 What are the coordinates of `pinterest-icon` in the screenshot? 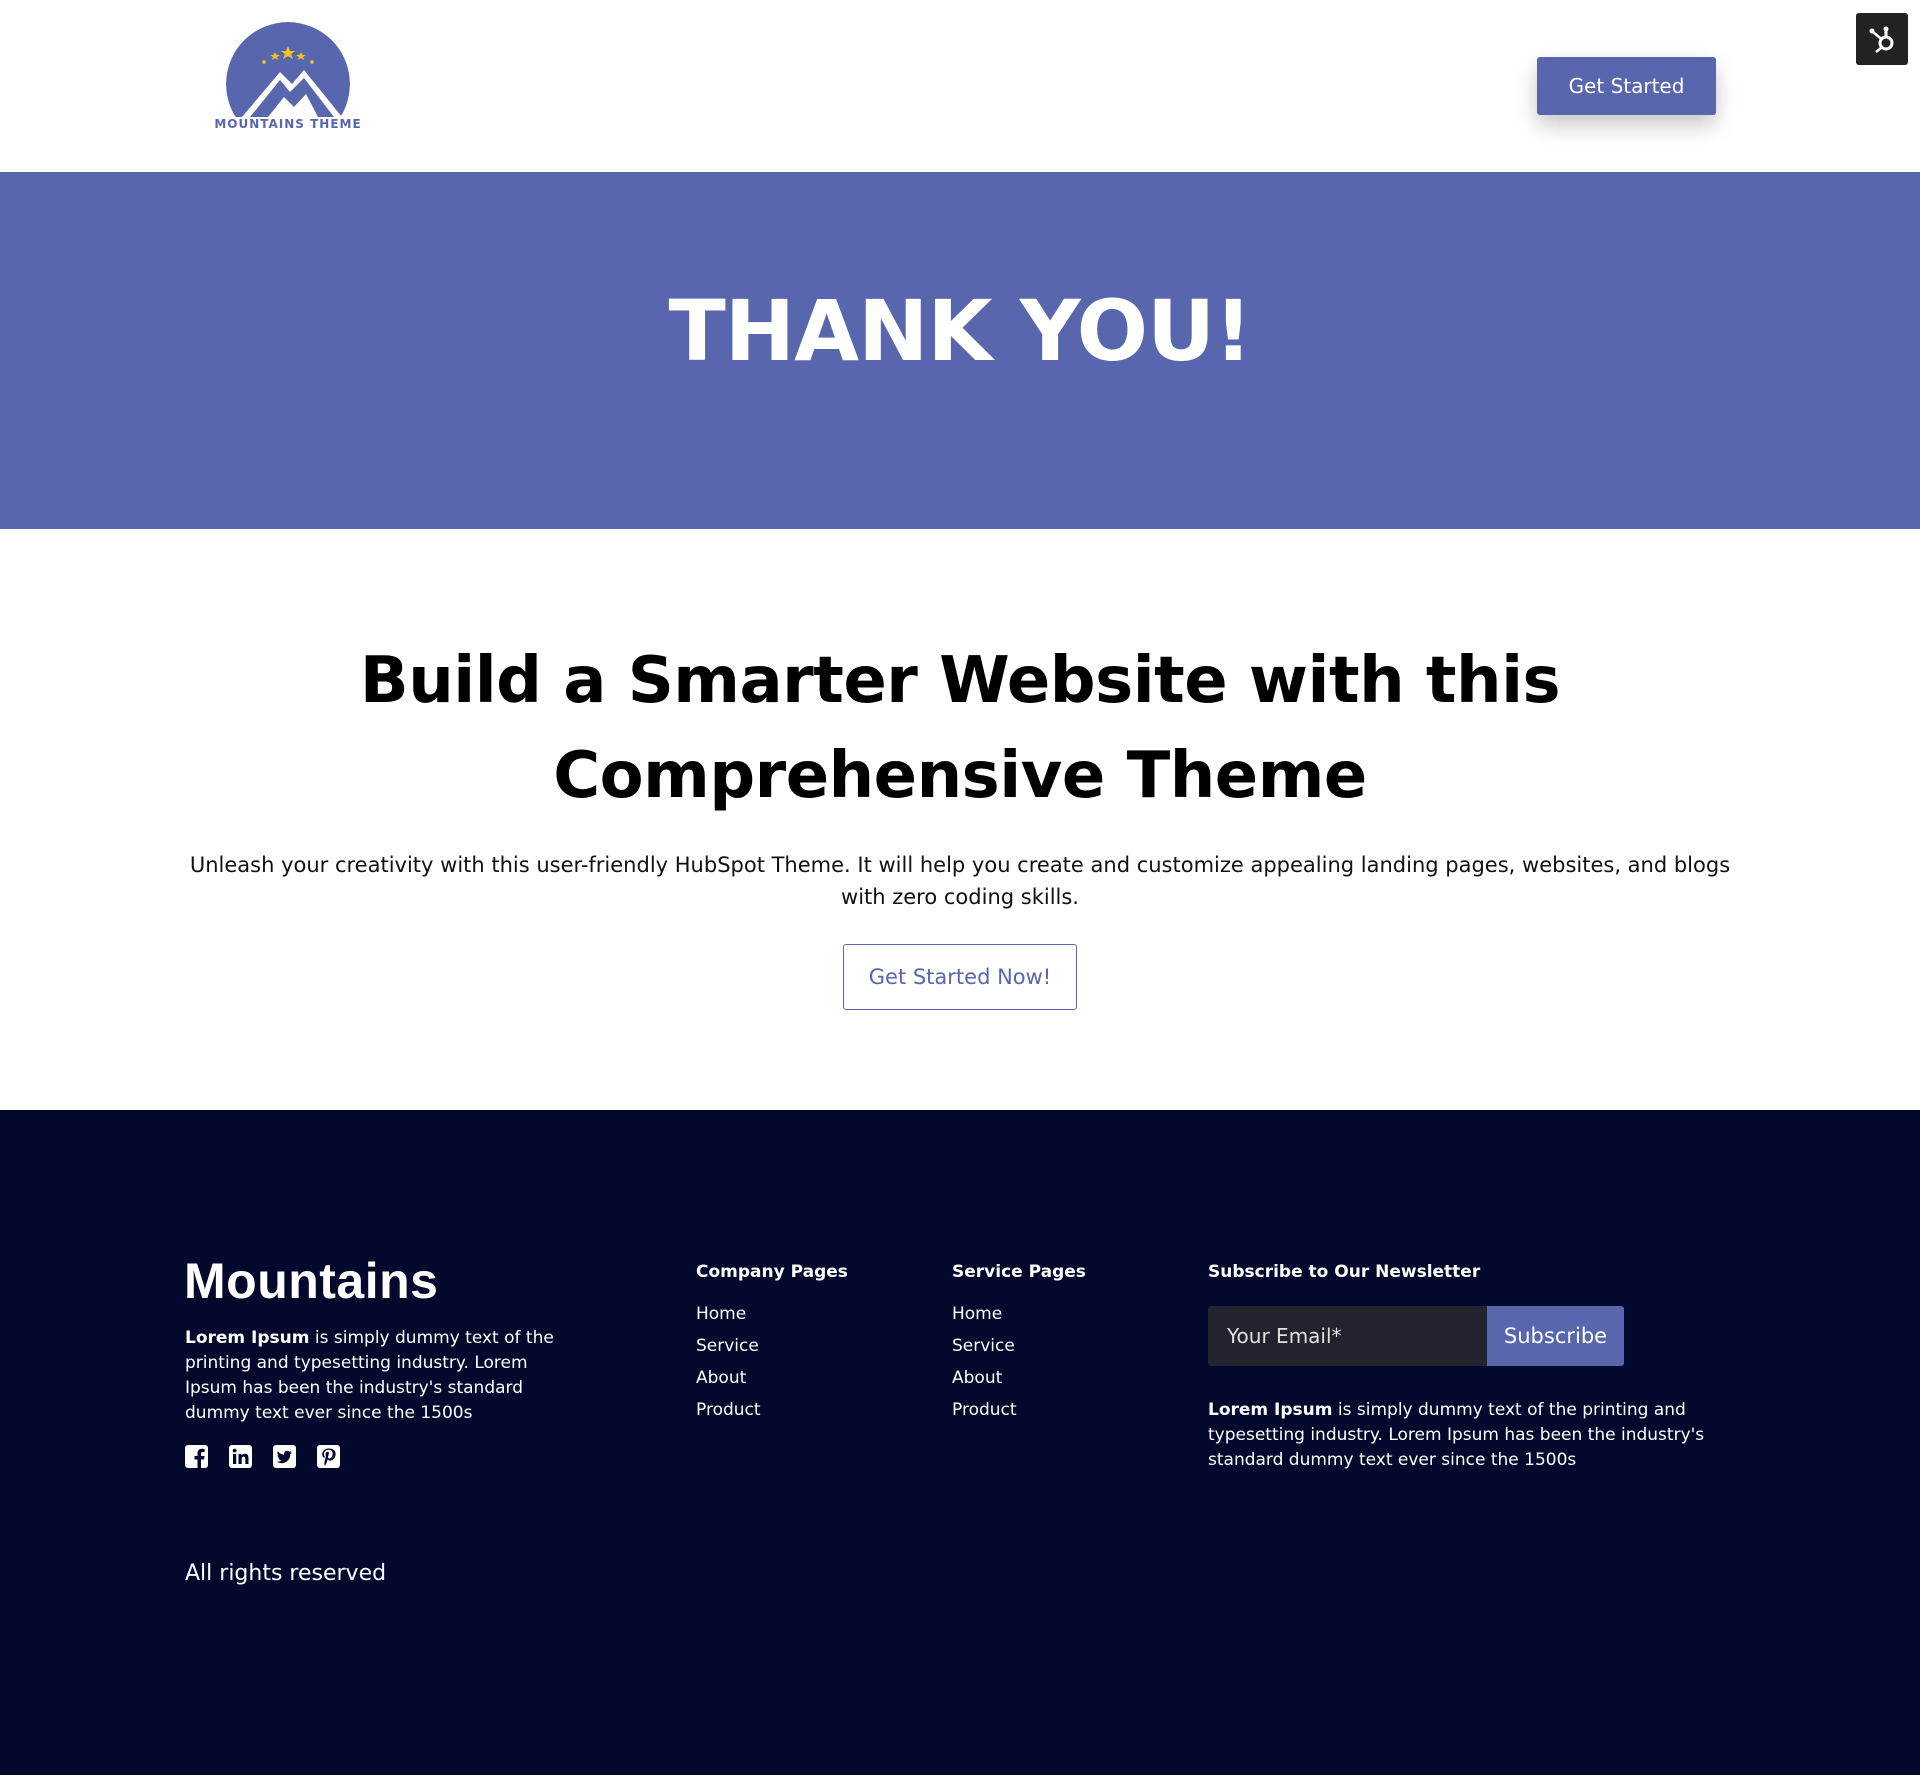 It's located at (328, 1456).